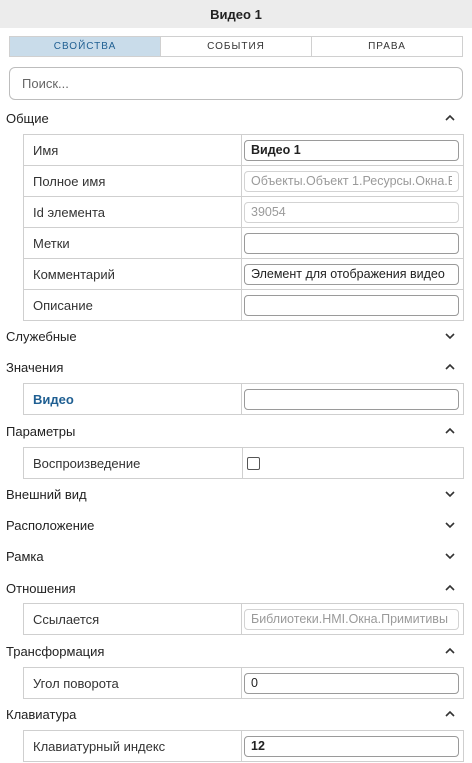 The image size is (472, 763). I want to click on section-service: Служебные, so click(236, 336).